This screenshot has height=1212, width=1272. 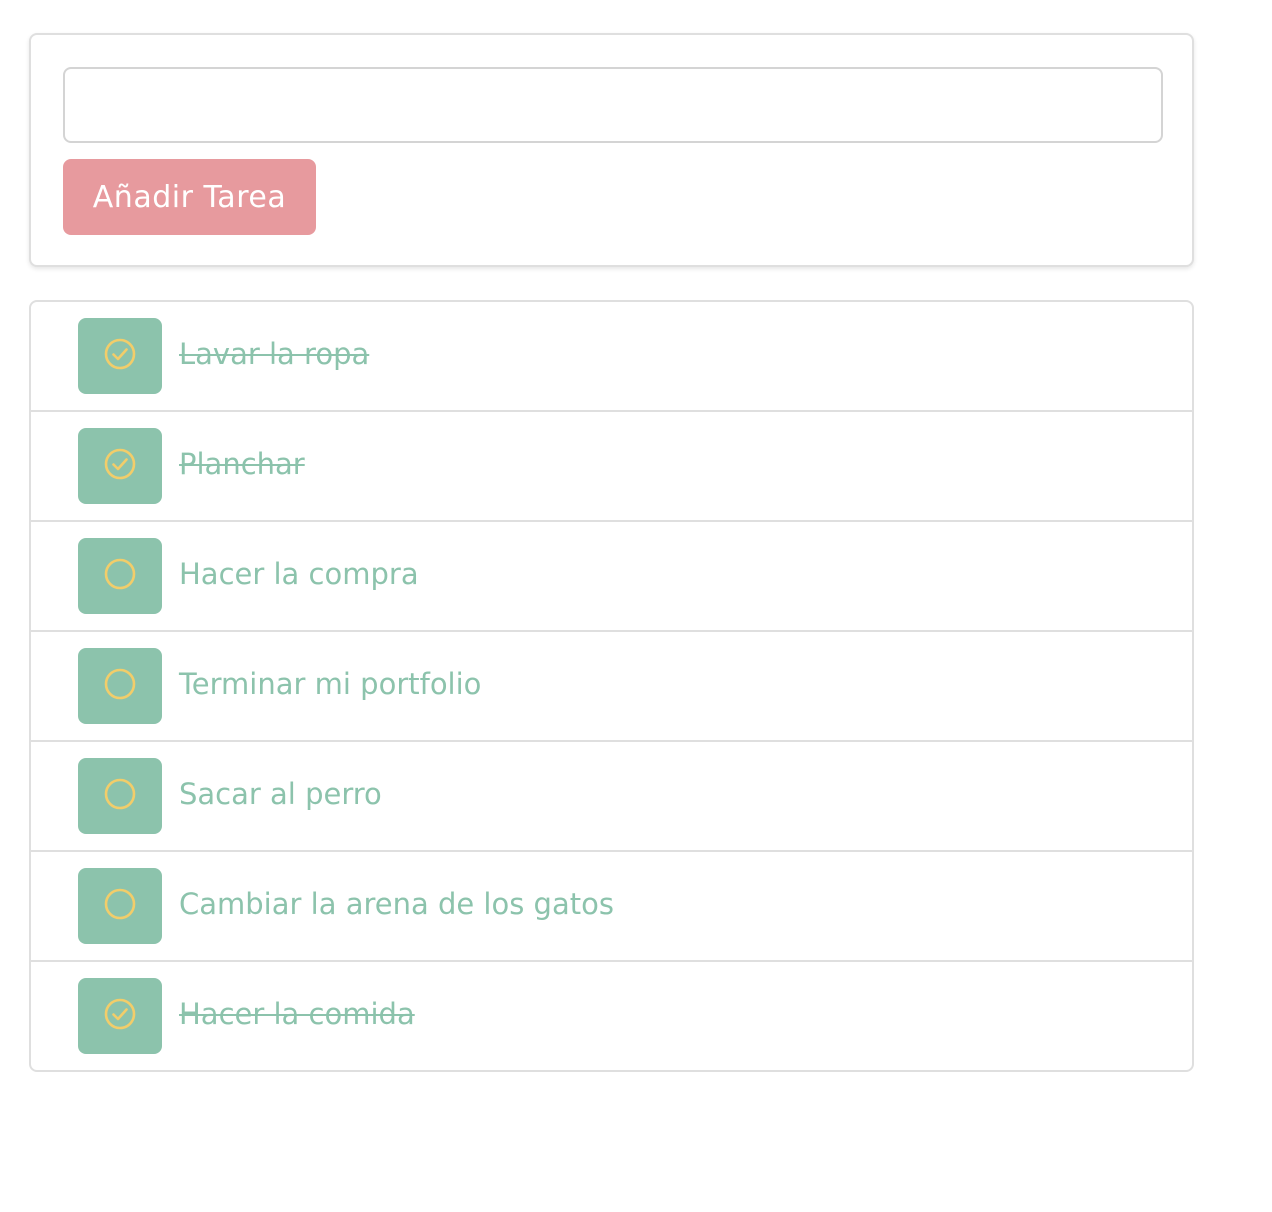 I want to click on task-label: Sacar al perro, so click(x=280, y=794).